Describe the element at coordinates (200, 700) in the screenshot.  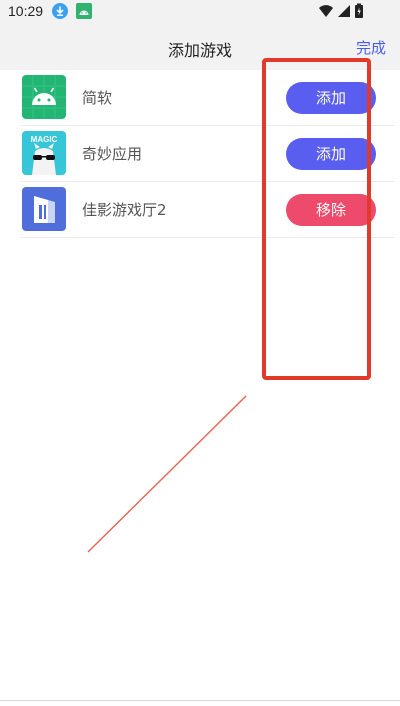
I see `bottom-divider` at that location.